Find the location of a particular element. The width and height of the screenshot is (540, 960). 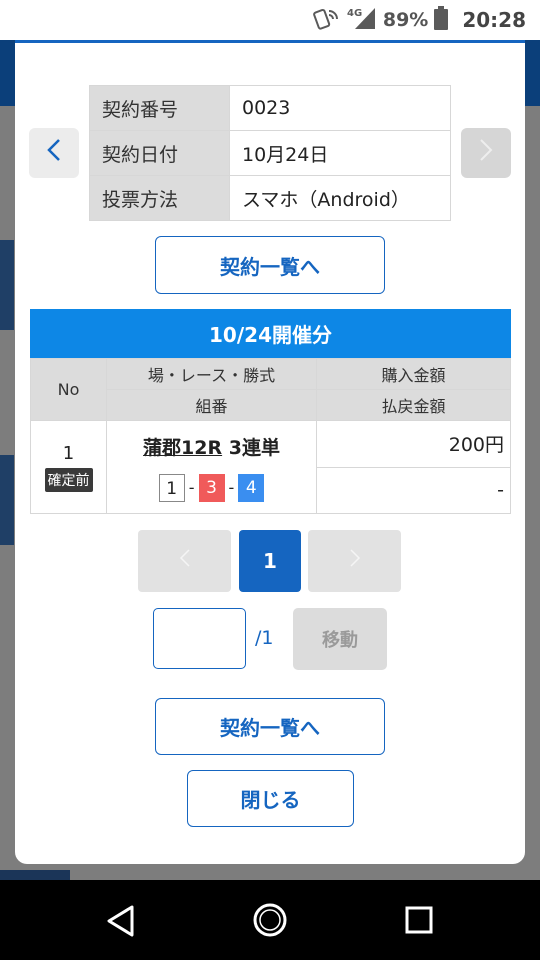

info-value: 10月24日 is located at coordinates (340, 153).